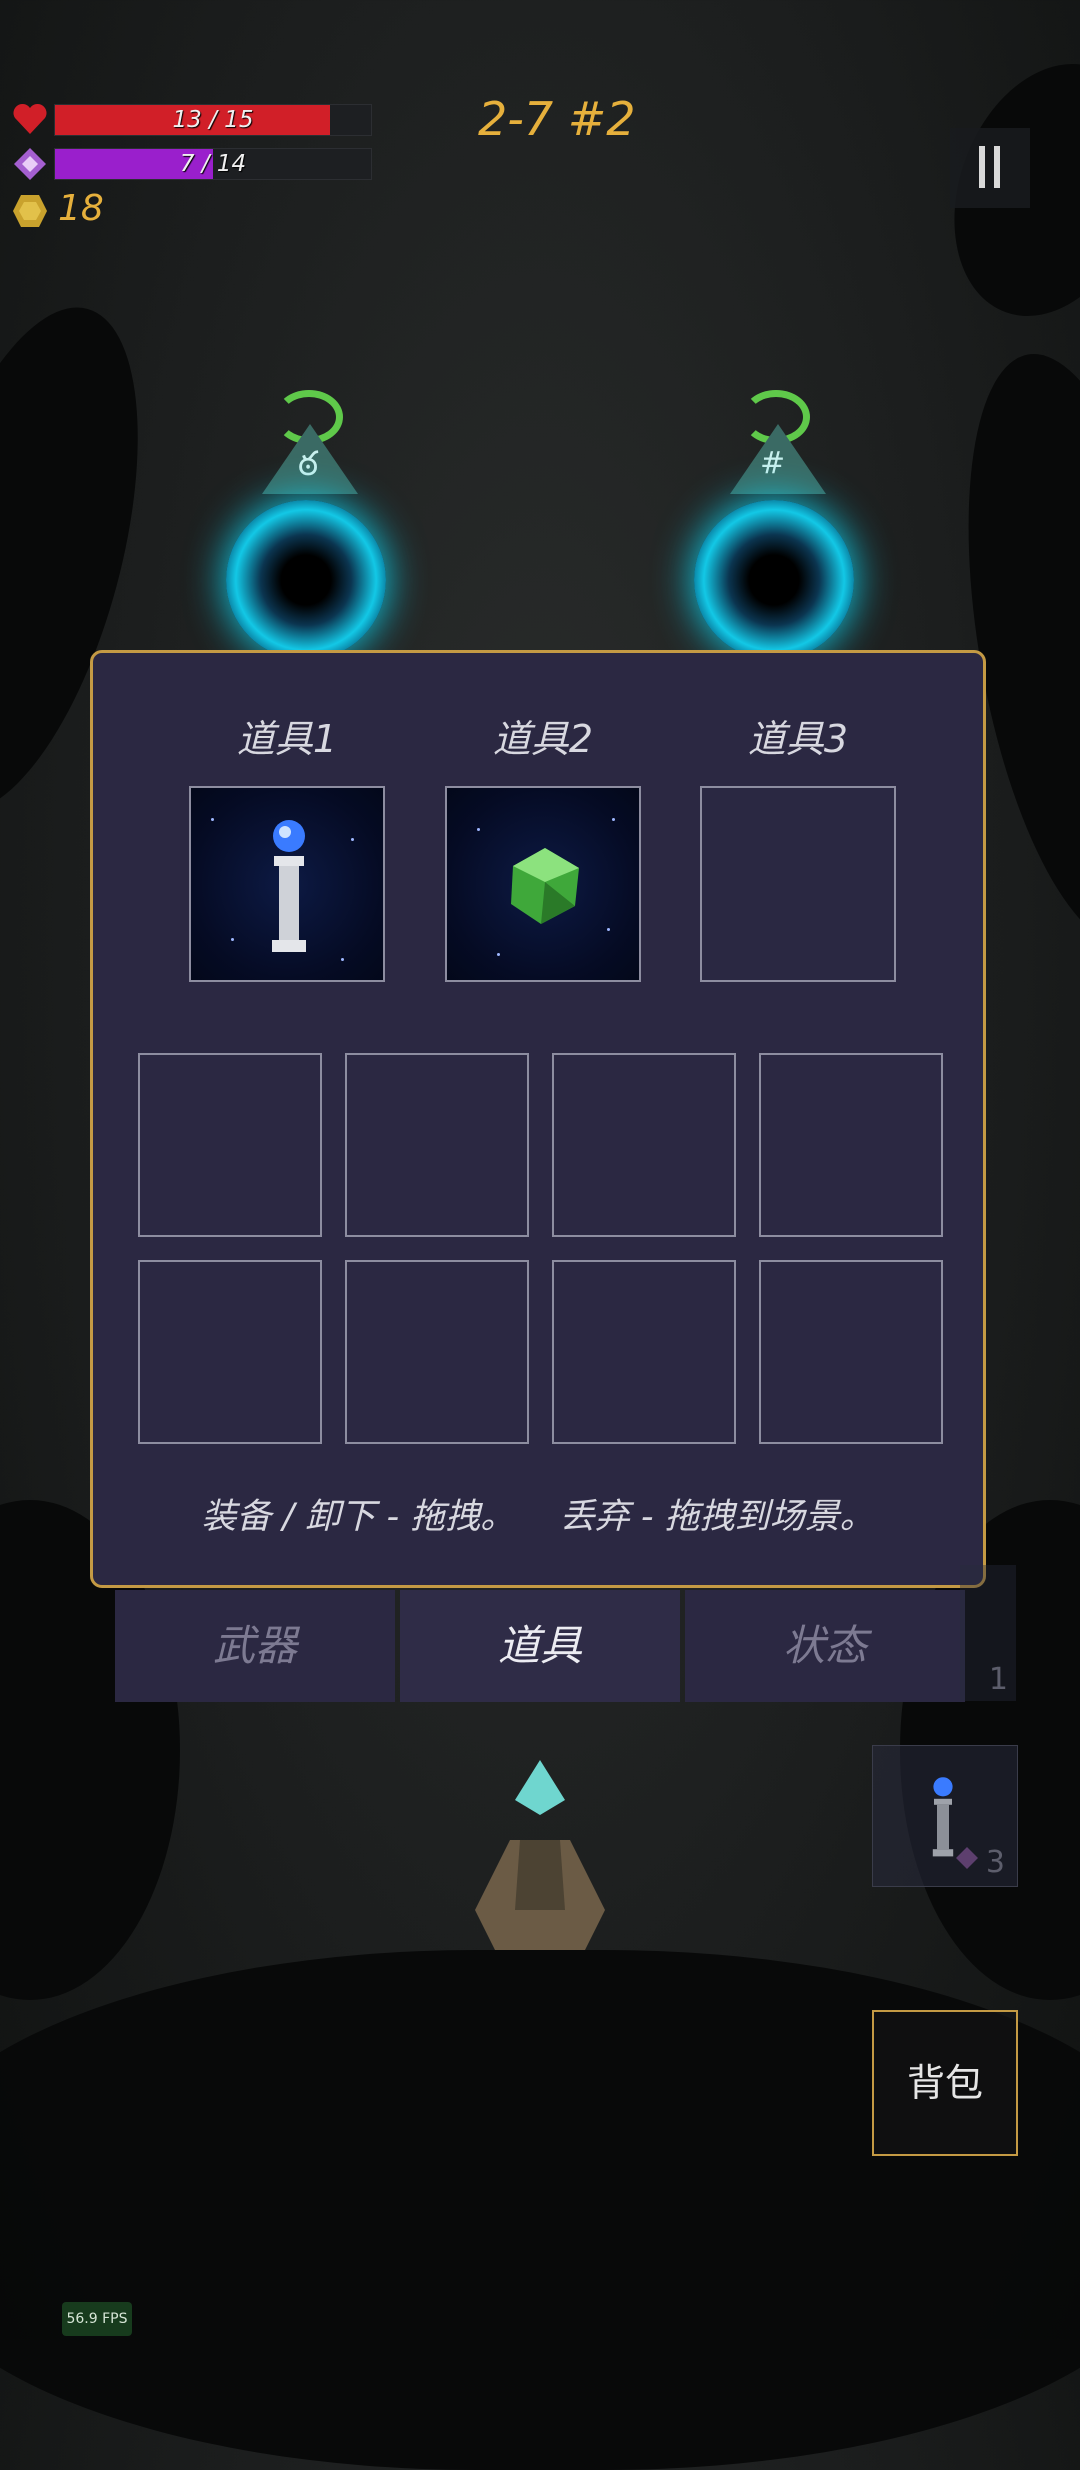  What do you see at coordinates (81, 208) in the screenshot?
I see `coin-count: 18` at bounding box center [81, 208].